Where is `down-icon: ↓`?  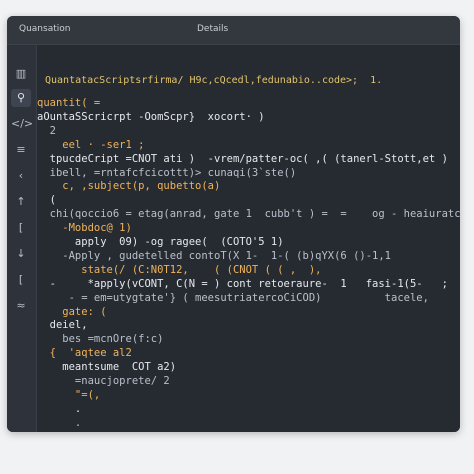 down-icon: ↓ is located at coordinates (21, 254).